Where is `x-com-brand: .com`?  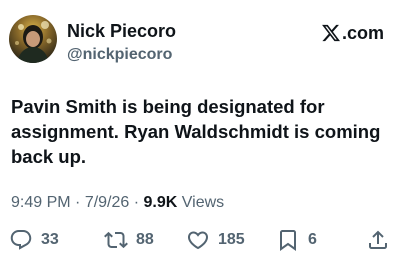 x-com-brand: .com is located at coordinates (352, 33).